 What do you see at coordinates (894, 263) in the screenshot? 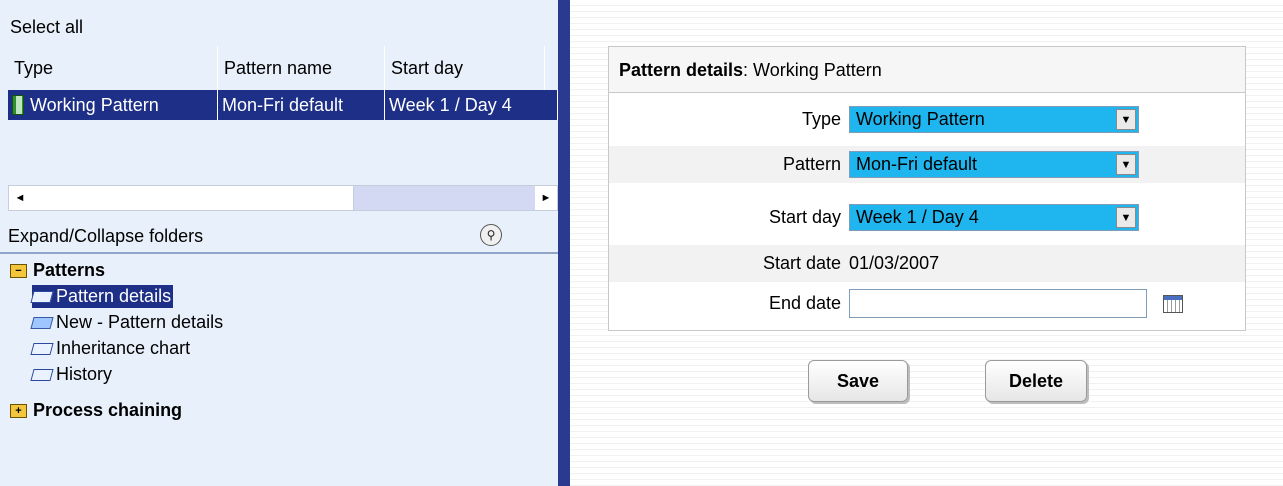
I see `start-date-value: 01/03/2007` at bounding box center [894, 263].